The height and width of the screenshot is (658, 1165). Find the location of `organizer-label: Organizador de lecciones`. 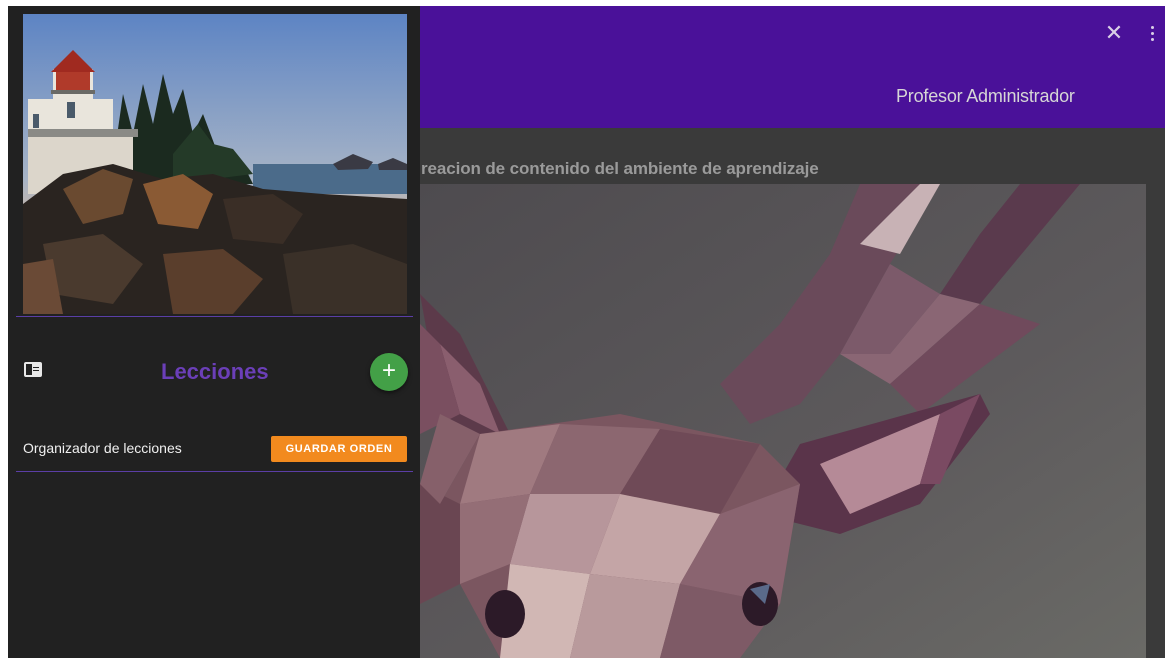

organizer-label: Organizador de lecciones is located at coordinates (102, 448).